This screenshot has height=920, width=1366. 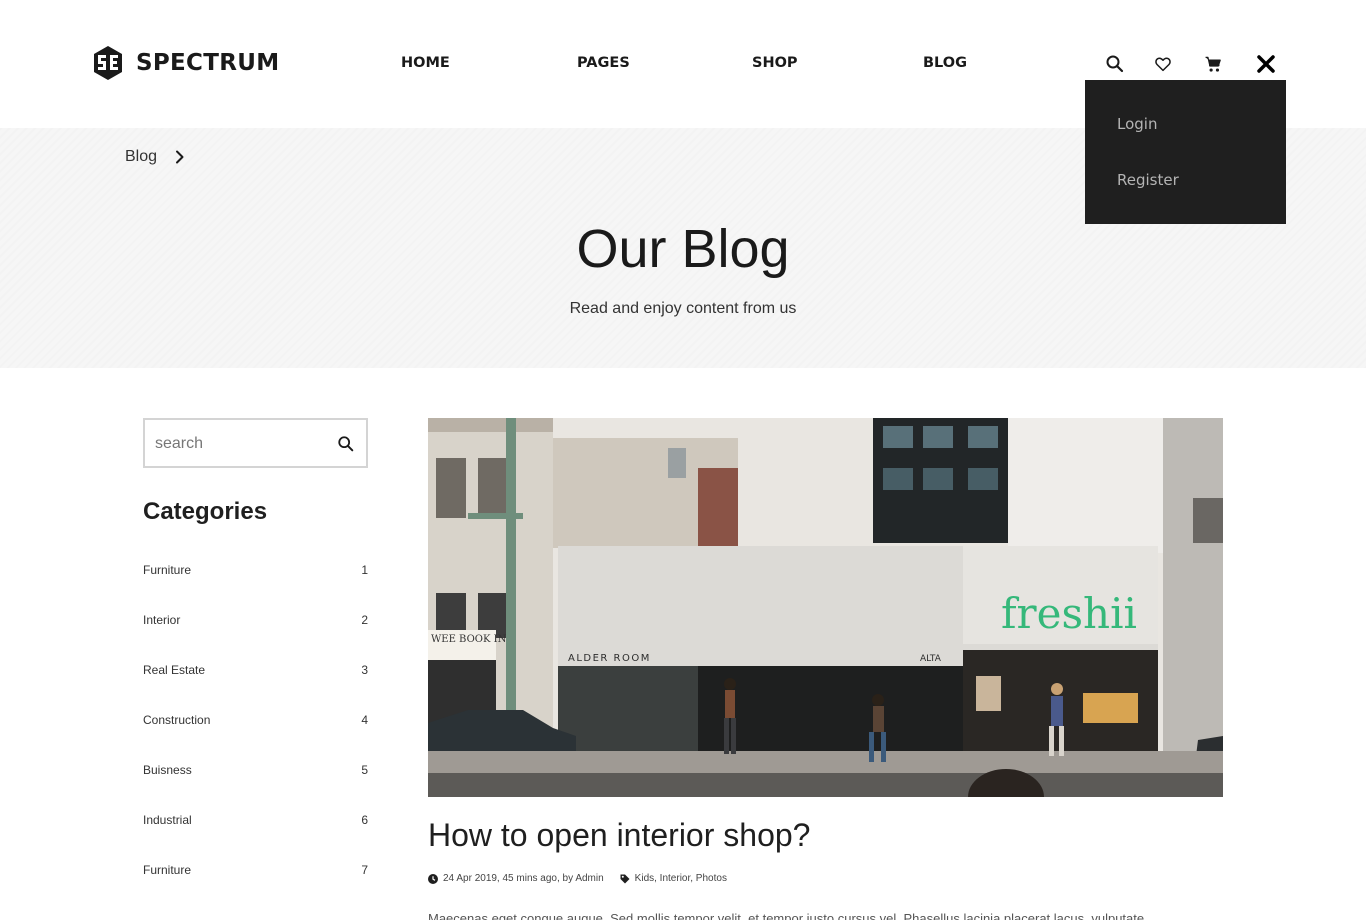 What do you see at coordinates (364, 720) in the screenshot?
I see `category-count: 4` at bounding box center [364, 720].